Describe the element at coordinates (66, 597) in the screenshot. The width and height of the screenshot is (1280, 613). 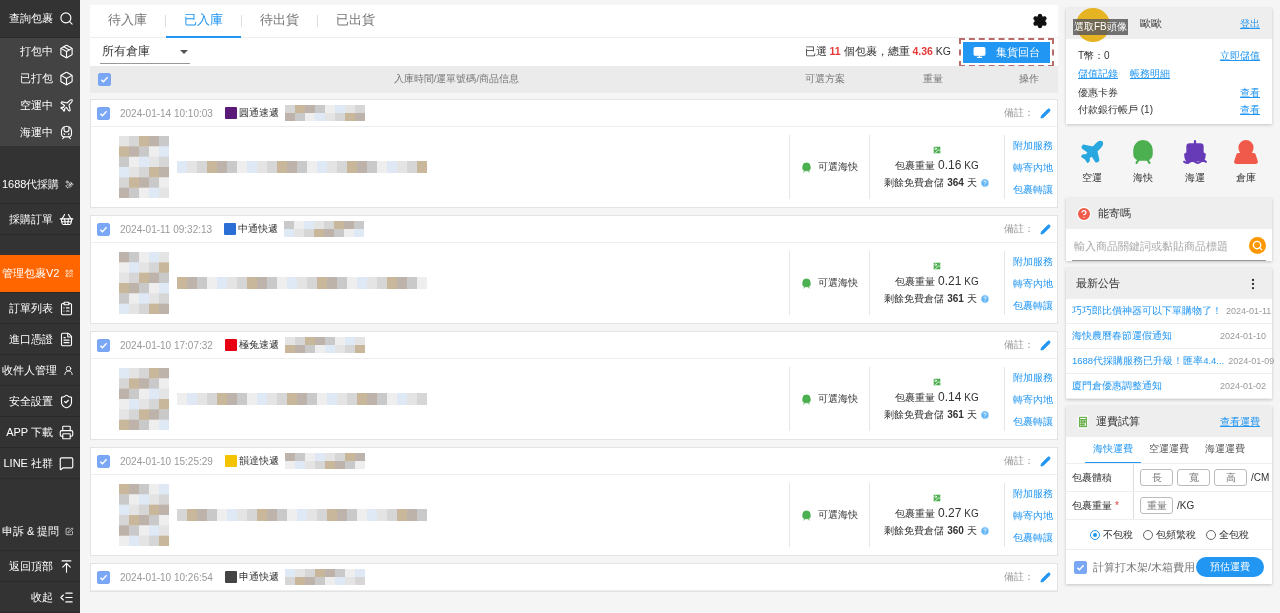
I see `collapse-icon` at that location.